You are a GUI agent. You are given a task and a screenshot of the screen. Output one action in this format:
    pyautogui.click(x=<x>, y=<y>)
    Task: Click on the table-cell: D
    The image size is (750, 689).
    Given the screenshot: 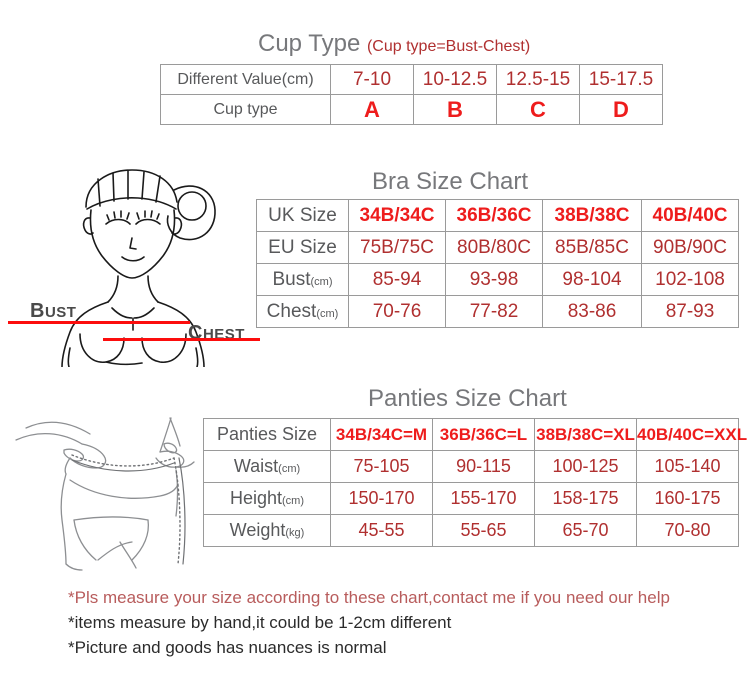 What is the action you would take?
    pyautogui.click(x=621, y=109)
    